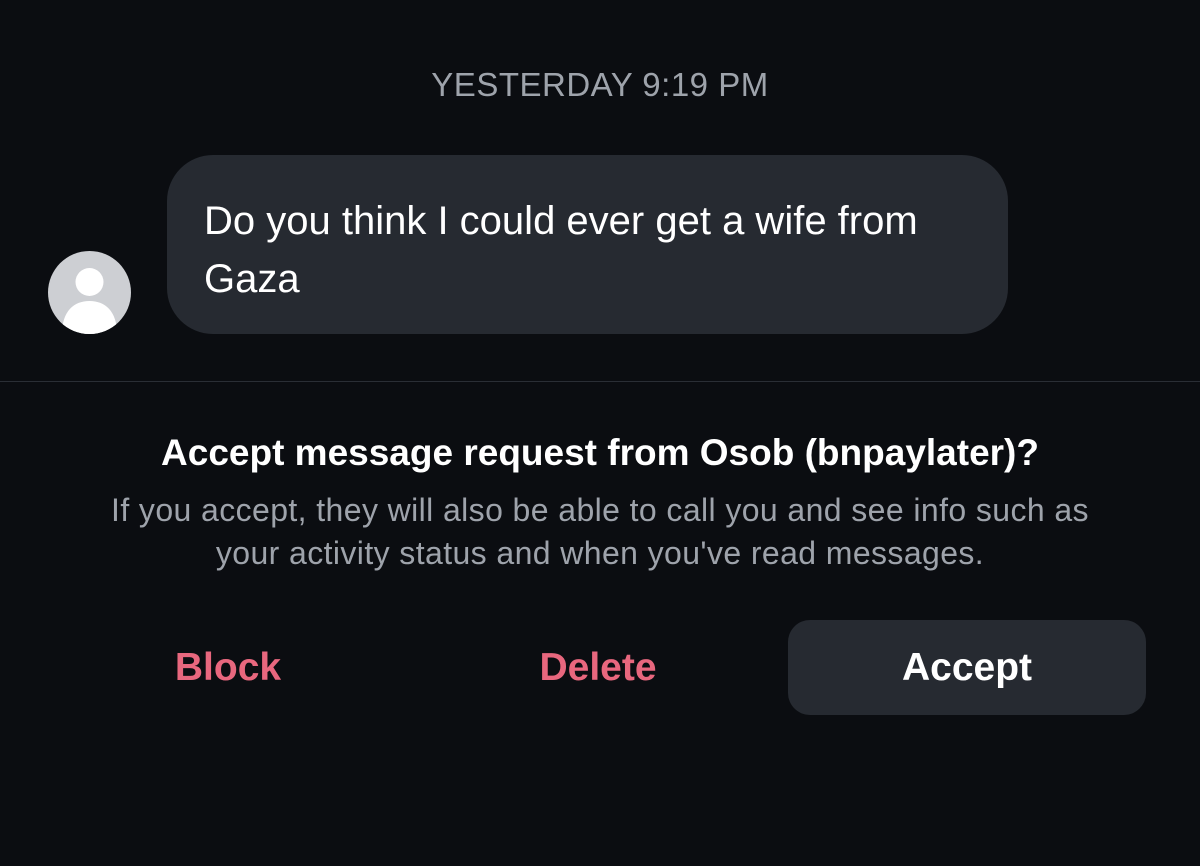  I want to click on delete-button-label: Delete, so click(598, 667).